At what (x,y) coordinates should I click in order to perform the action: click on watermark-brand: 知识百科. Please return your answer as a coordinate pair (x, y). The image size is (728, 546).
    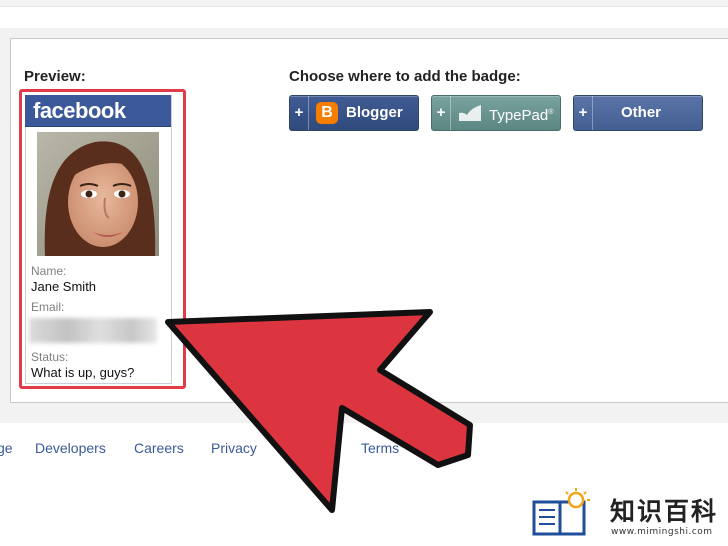
    Looking at the image, I should click on (664, 511).